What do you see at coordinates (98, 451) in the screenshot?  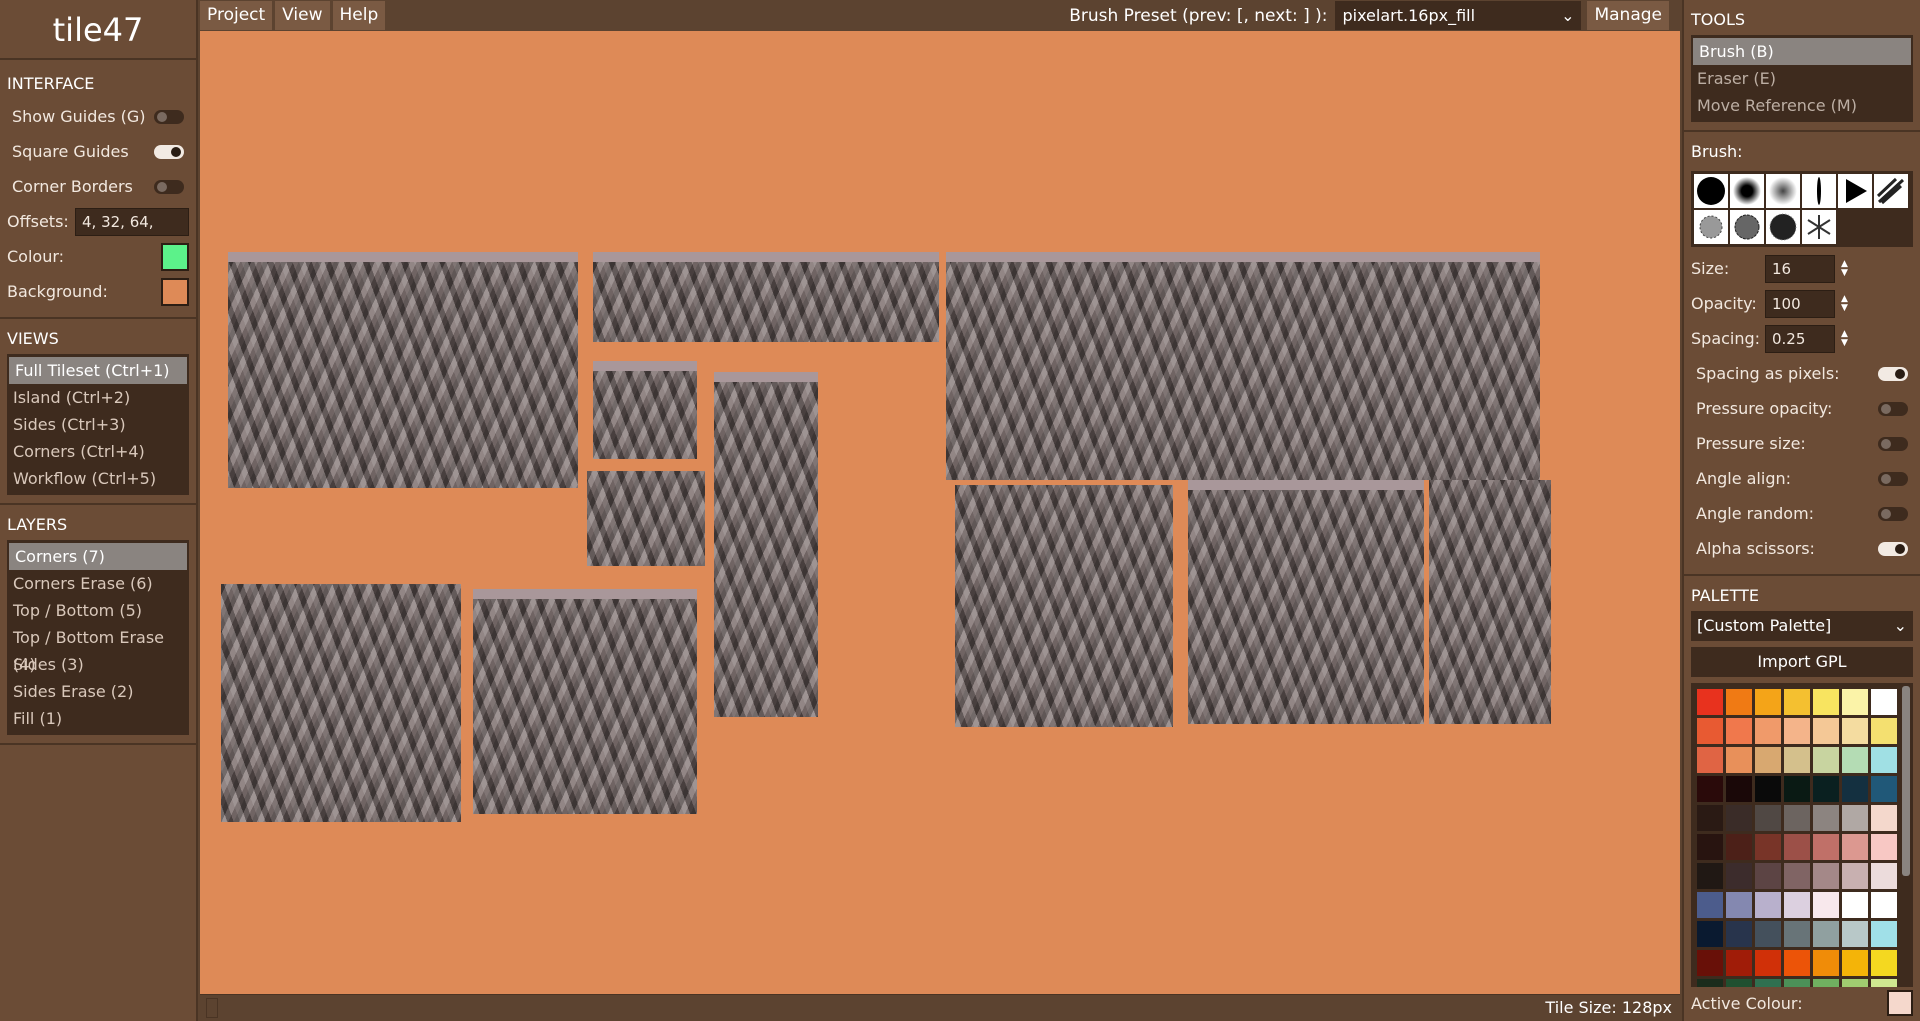 I see `view-corners: Corners (Ctrl+4)` at bounding box center [98, 451].